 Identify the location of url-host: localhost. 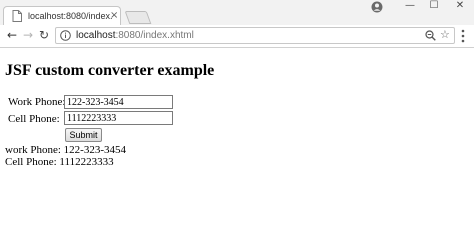
(96, 35).